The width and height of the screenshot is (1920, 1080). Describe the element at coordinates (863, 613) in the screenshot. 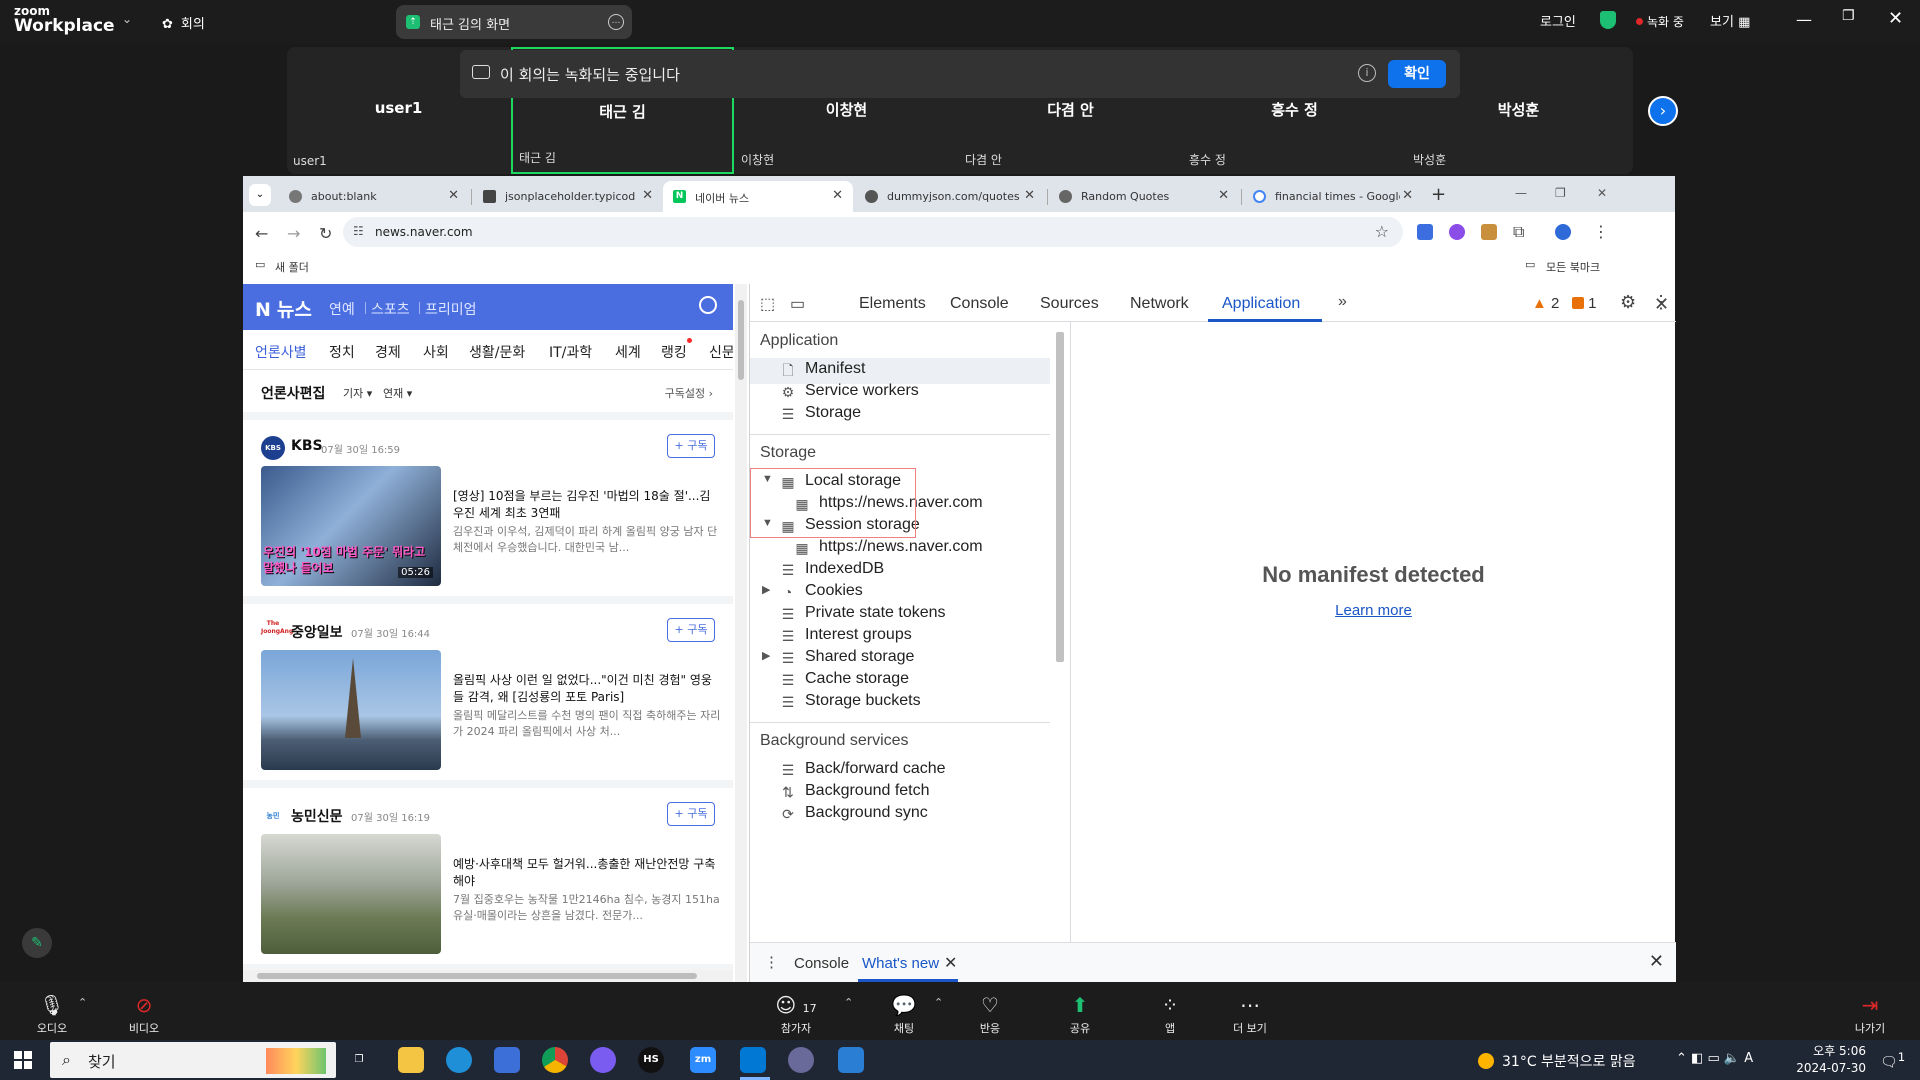

I see `sidebar-item-private-state-tokens: ☰ Private state tokens` at that location.